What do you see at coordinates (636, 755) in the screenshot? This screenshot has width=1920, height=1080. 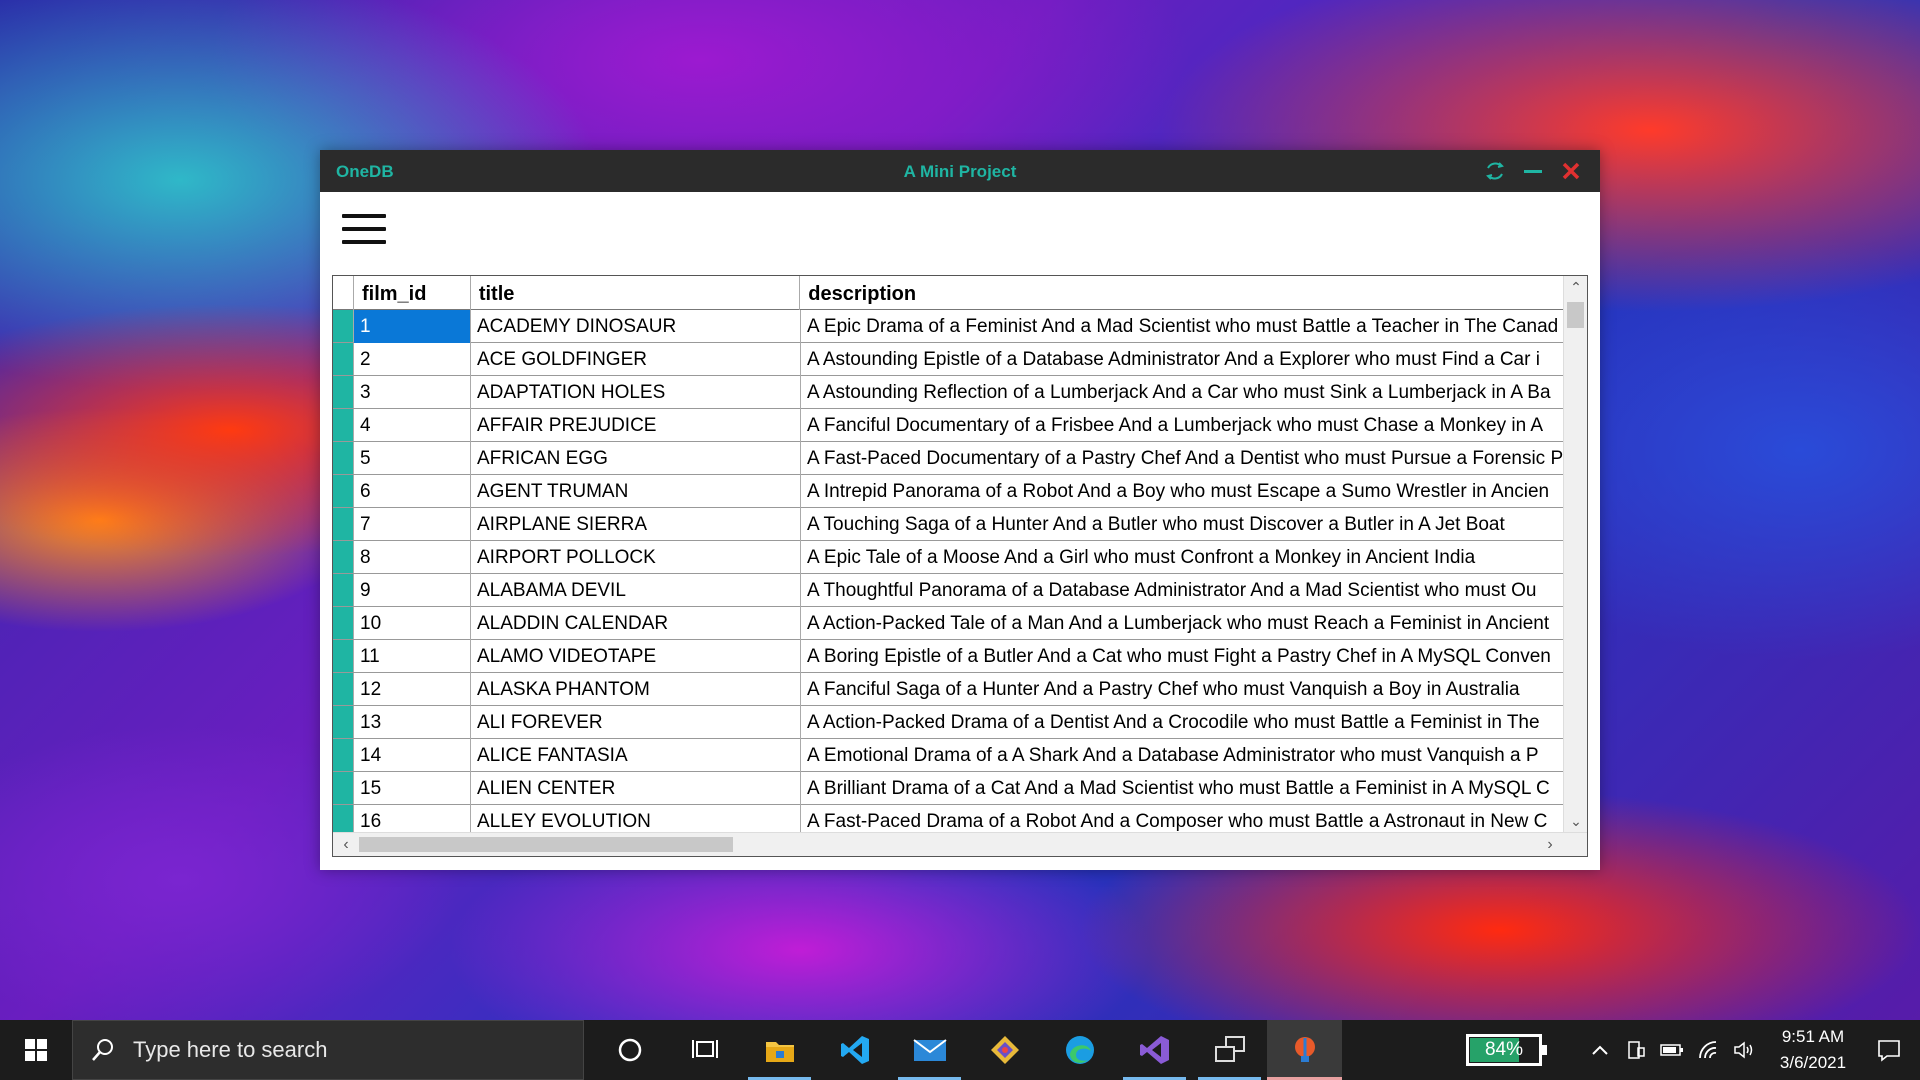 I see `cell-title: ALICE FANTASIA` at bounding box center [636, 755].